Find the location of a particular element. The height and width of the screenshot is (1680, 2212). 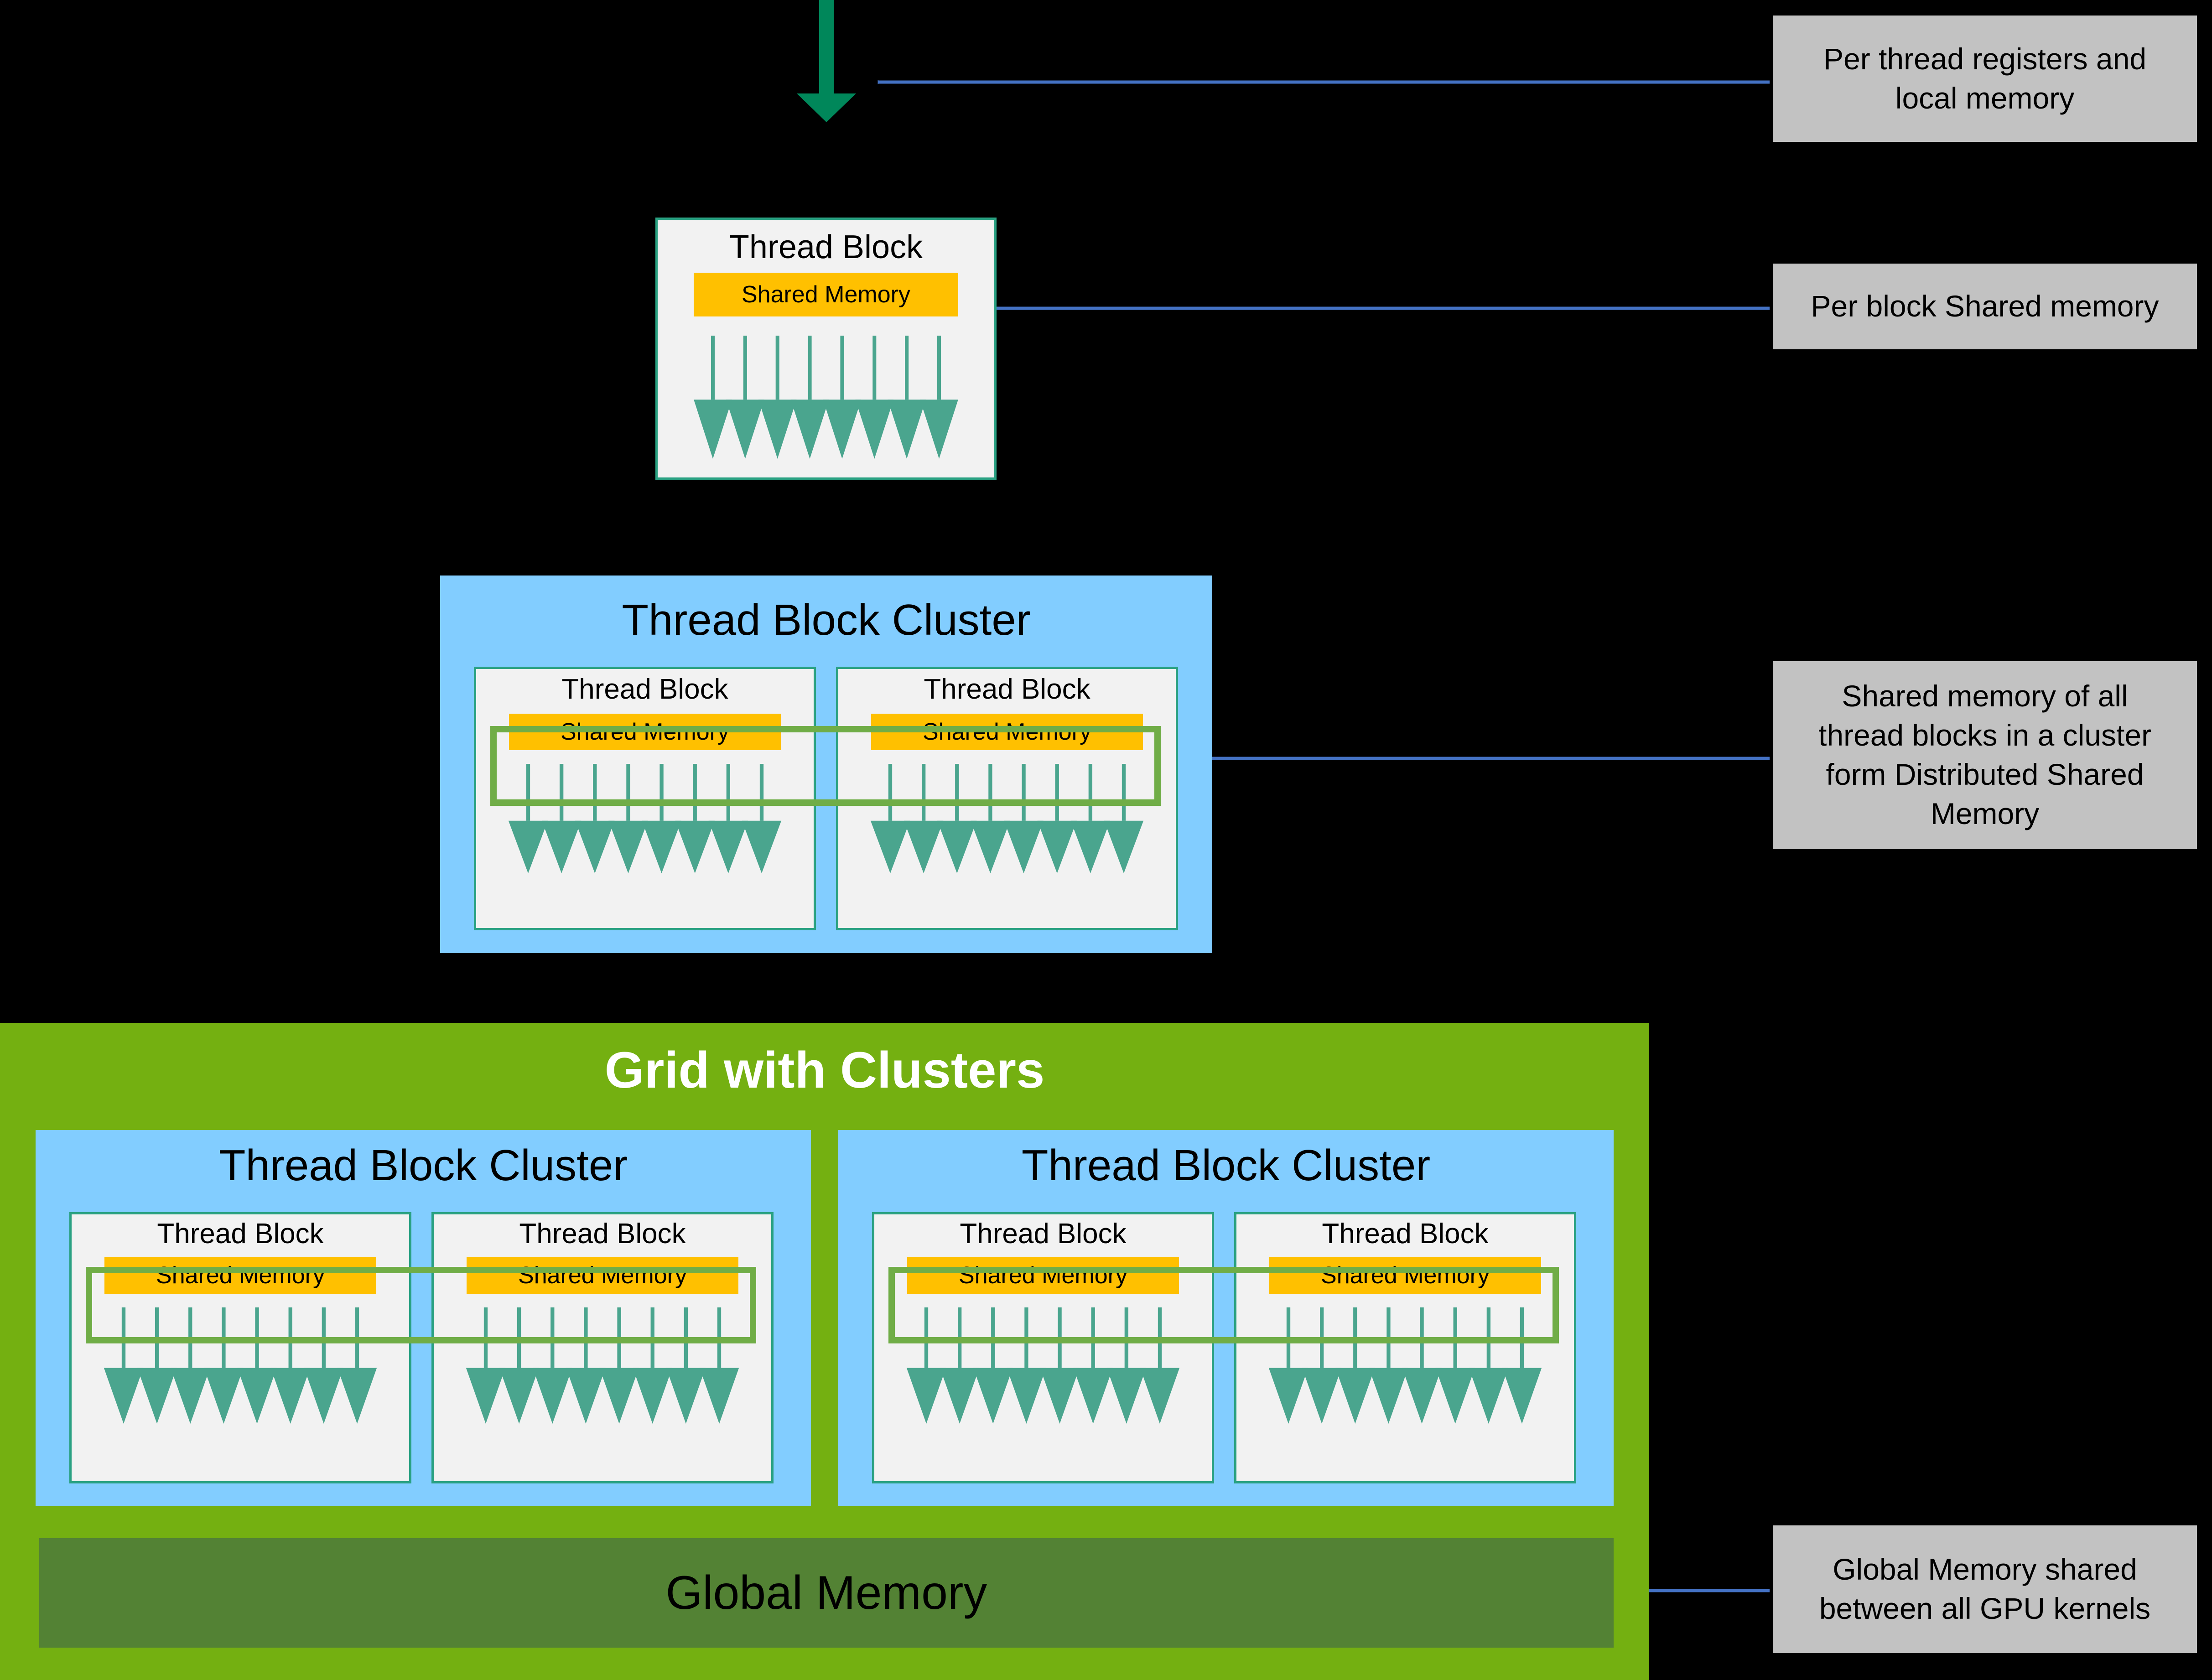

grid-cluster-2-thread-block-right: Thread Block Shared Memory is located at coordinates (1405, 1348).